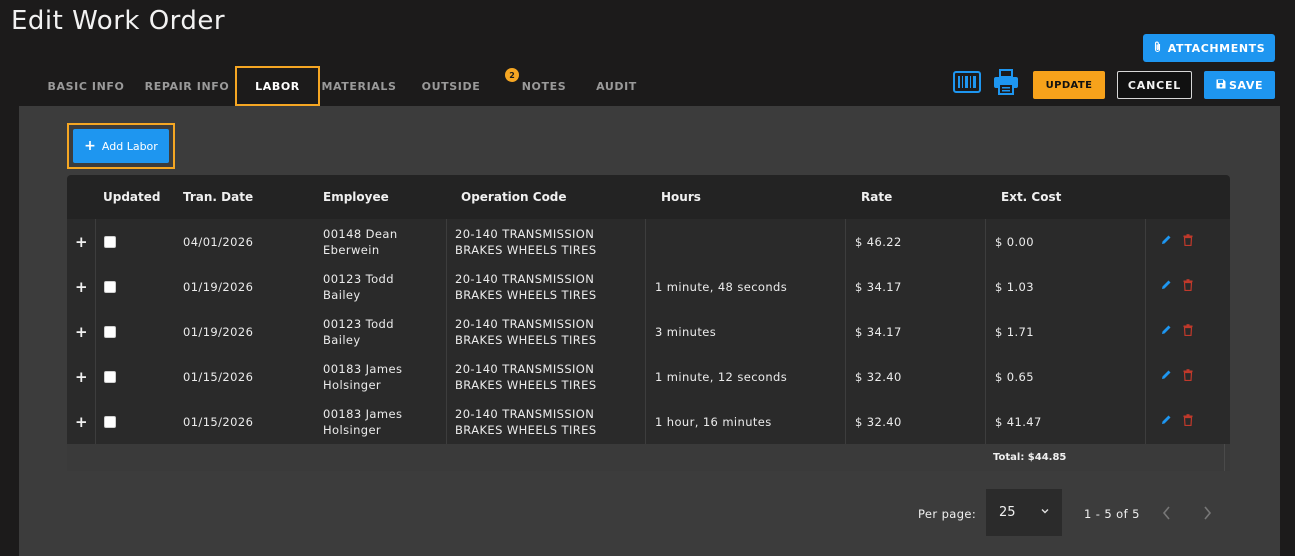 This screenshot has height=556, width=1295. What do you see at coordinates (451, 86) in the screenshot?
I see `tab-outside: OUTSIDE` at bounding box center [451, 86].